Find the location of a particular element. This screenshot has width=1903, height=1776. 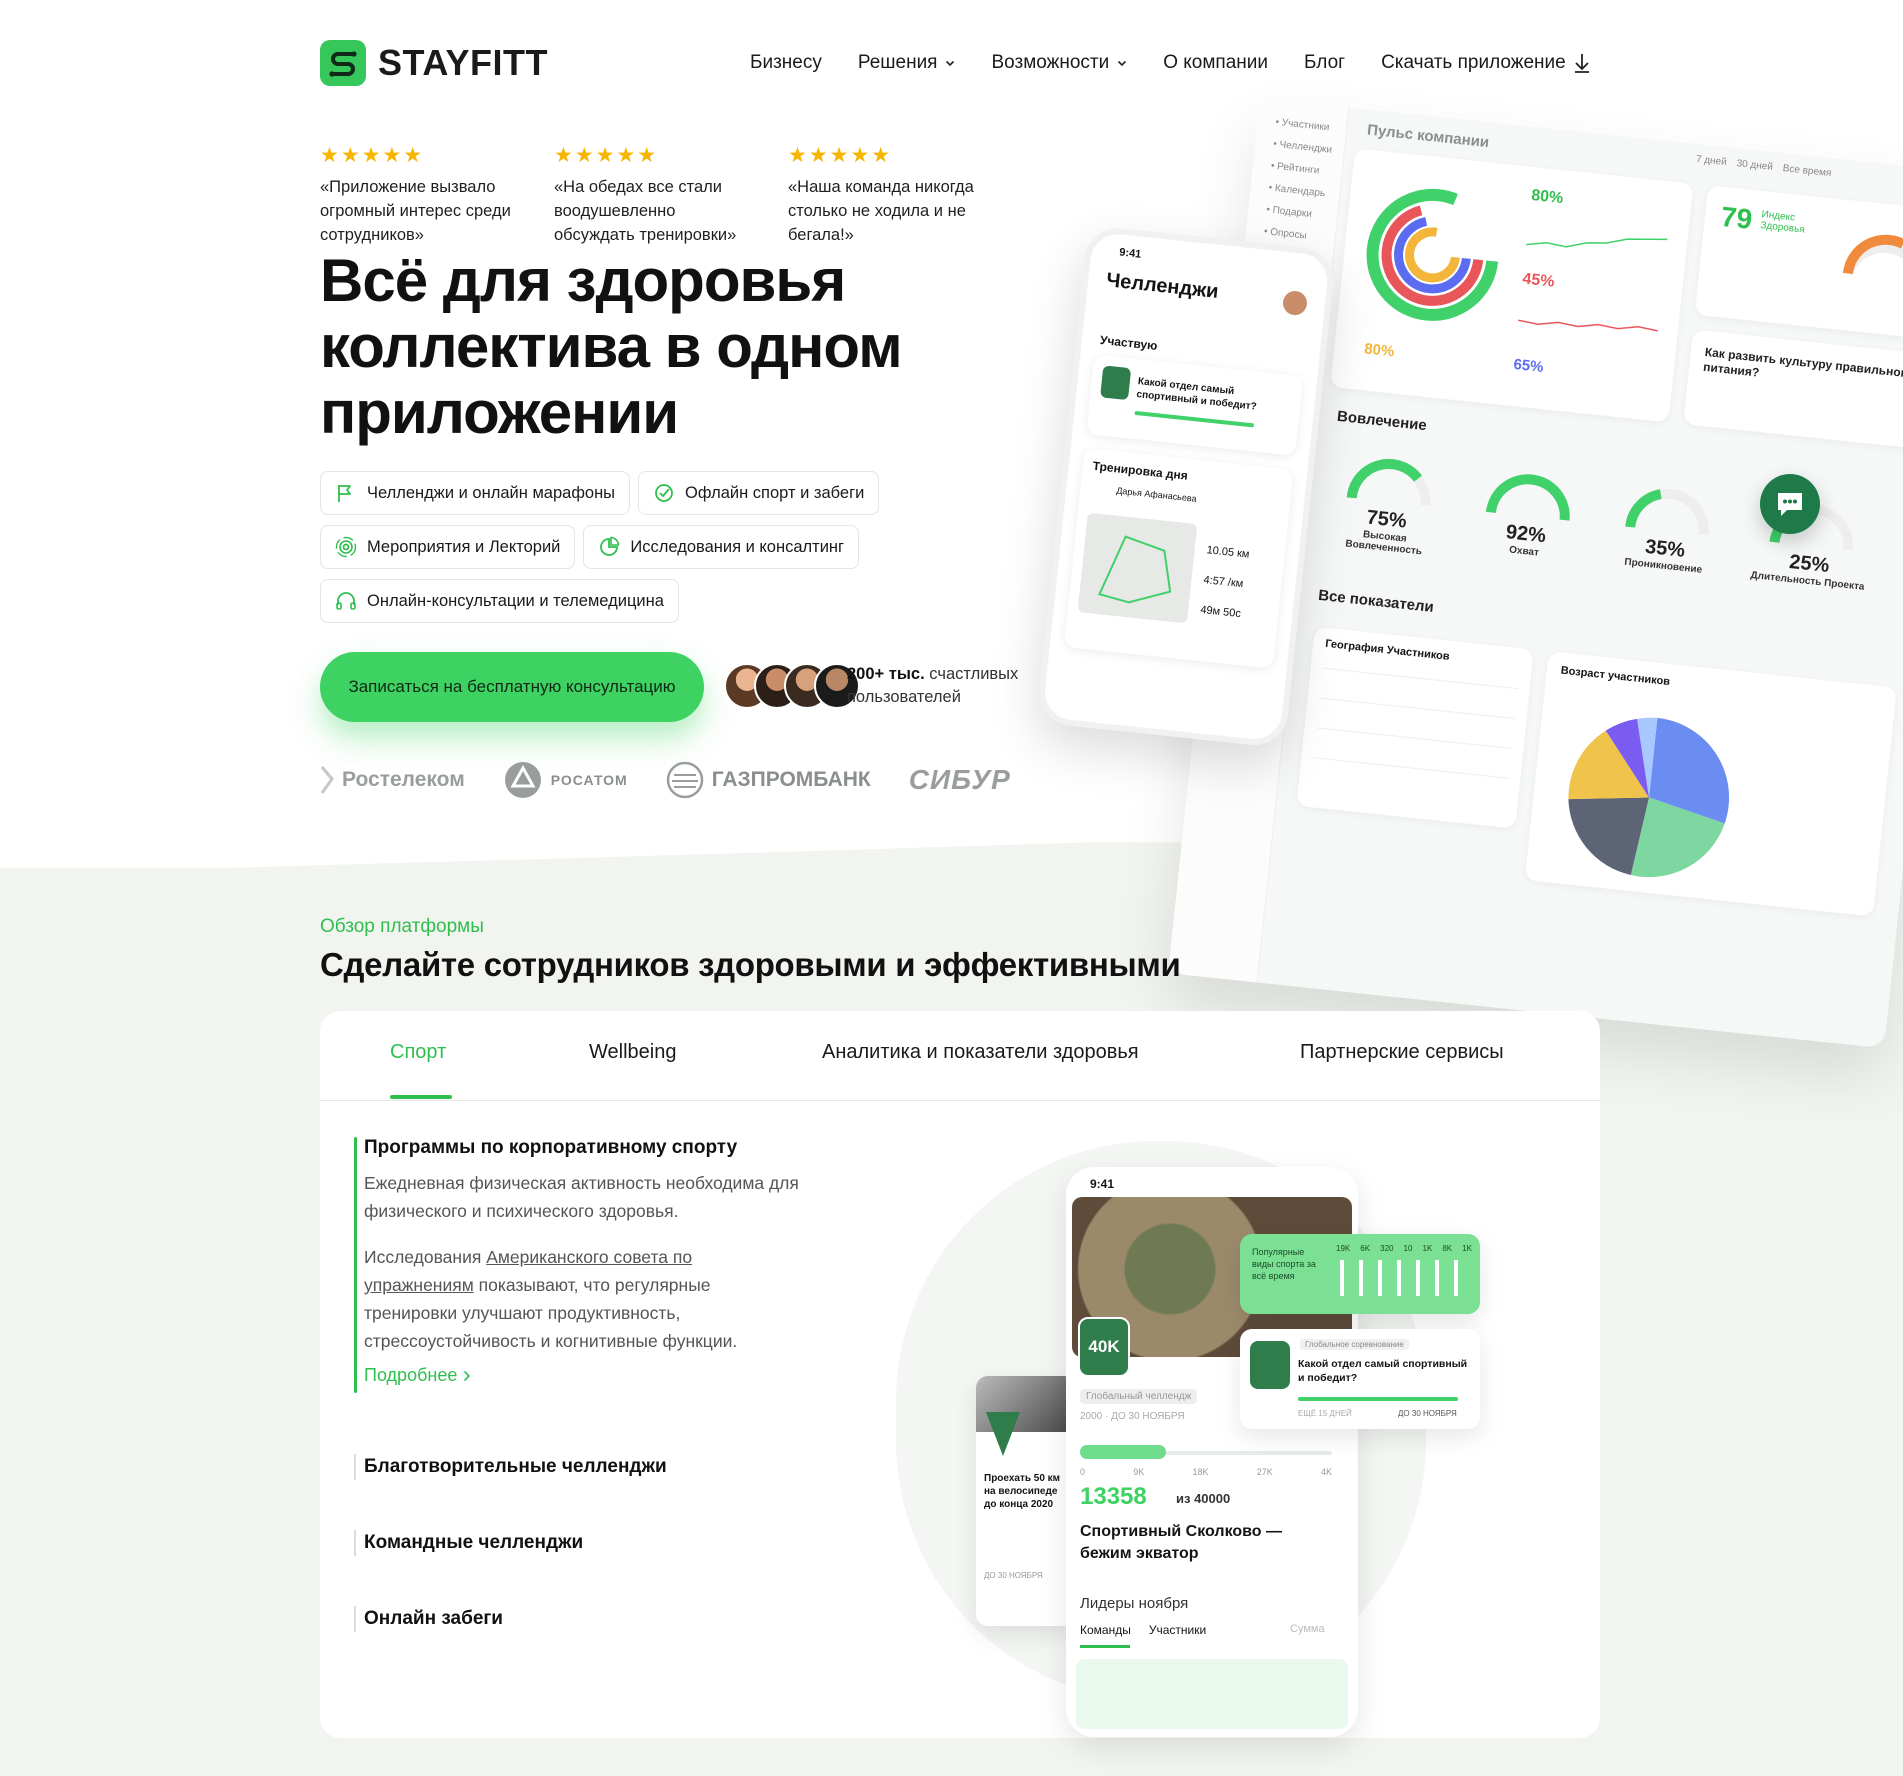

users-label: счастливых is located at coordinates (974, 674).